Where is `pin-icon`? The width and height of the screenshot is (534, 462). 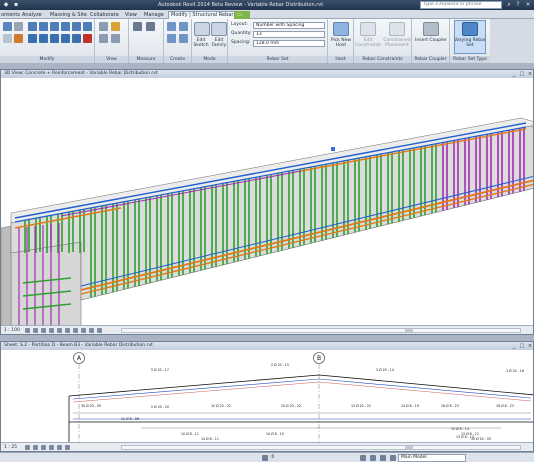 pin-icon is located at coordinates (87, 26).